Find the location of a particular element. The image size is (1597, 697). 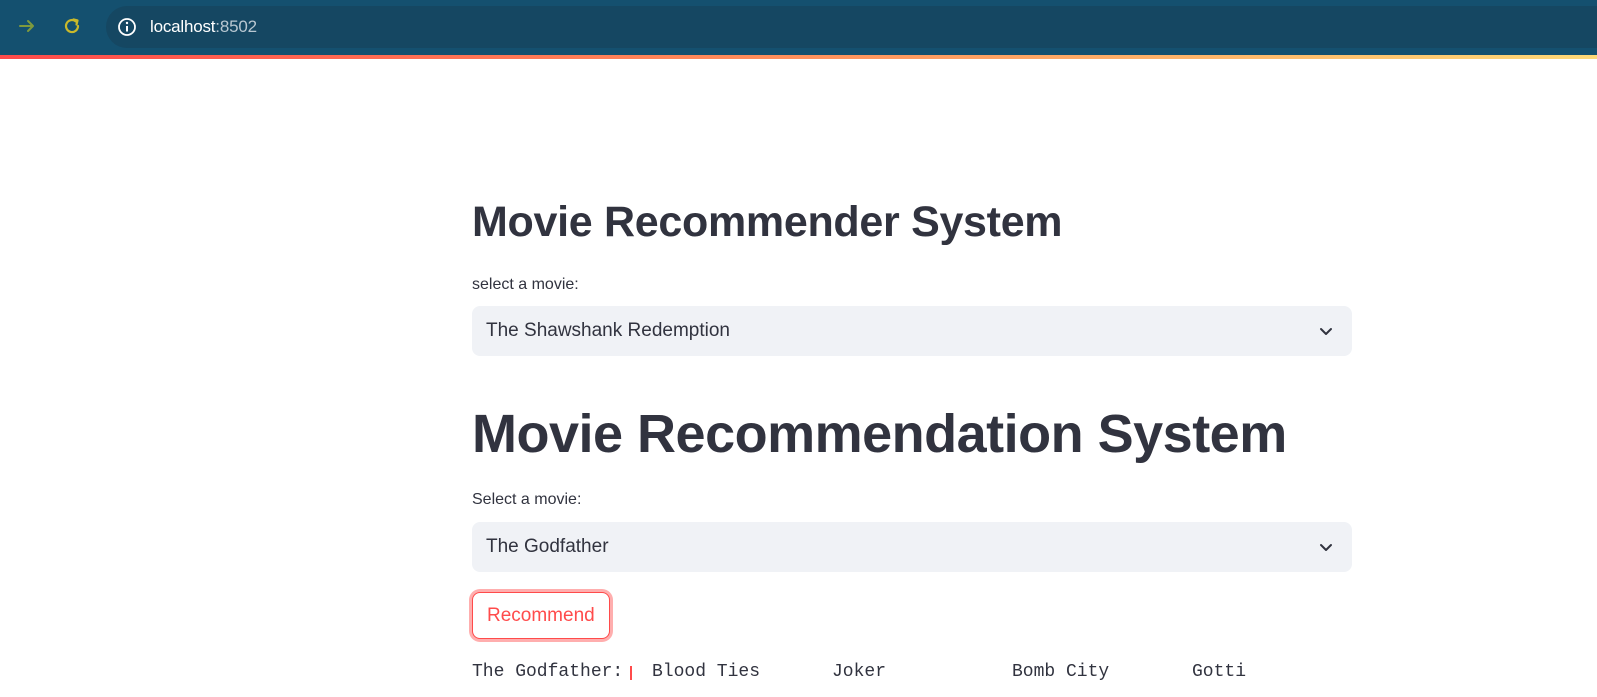

movie-select: The Shawshank Redemption is located at coordinates (912, 331).